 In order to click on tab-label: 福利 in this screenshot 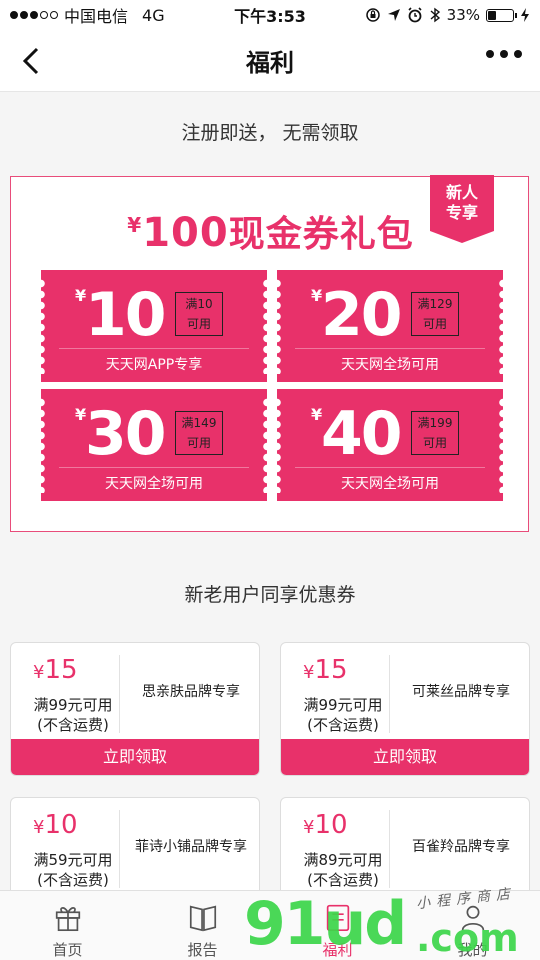, I will do `click(337, 950)`.